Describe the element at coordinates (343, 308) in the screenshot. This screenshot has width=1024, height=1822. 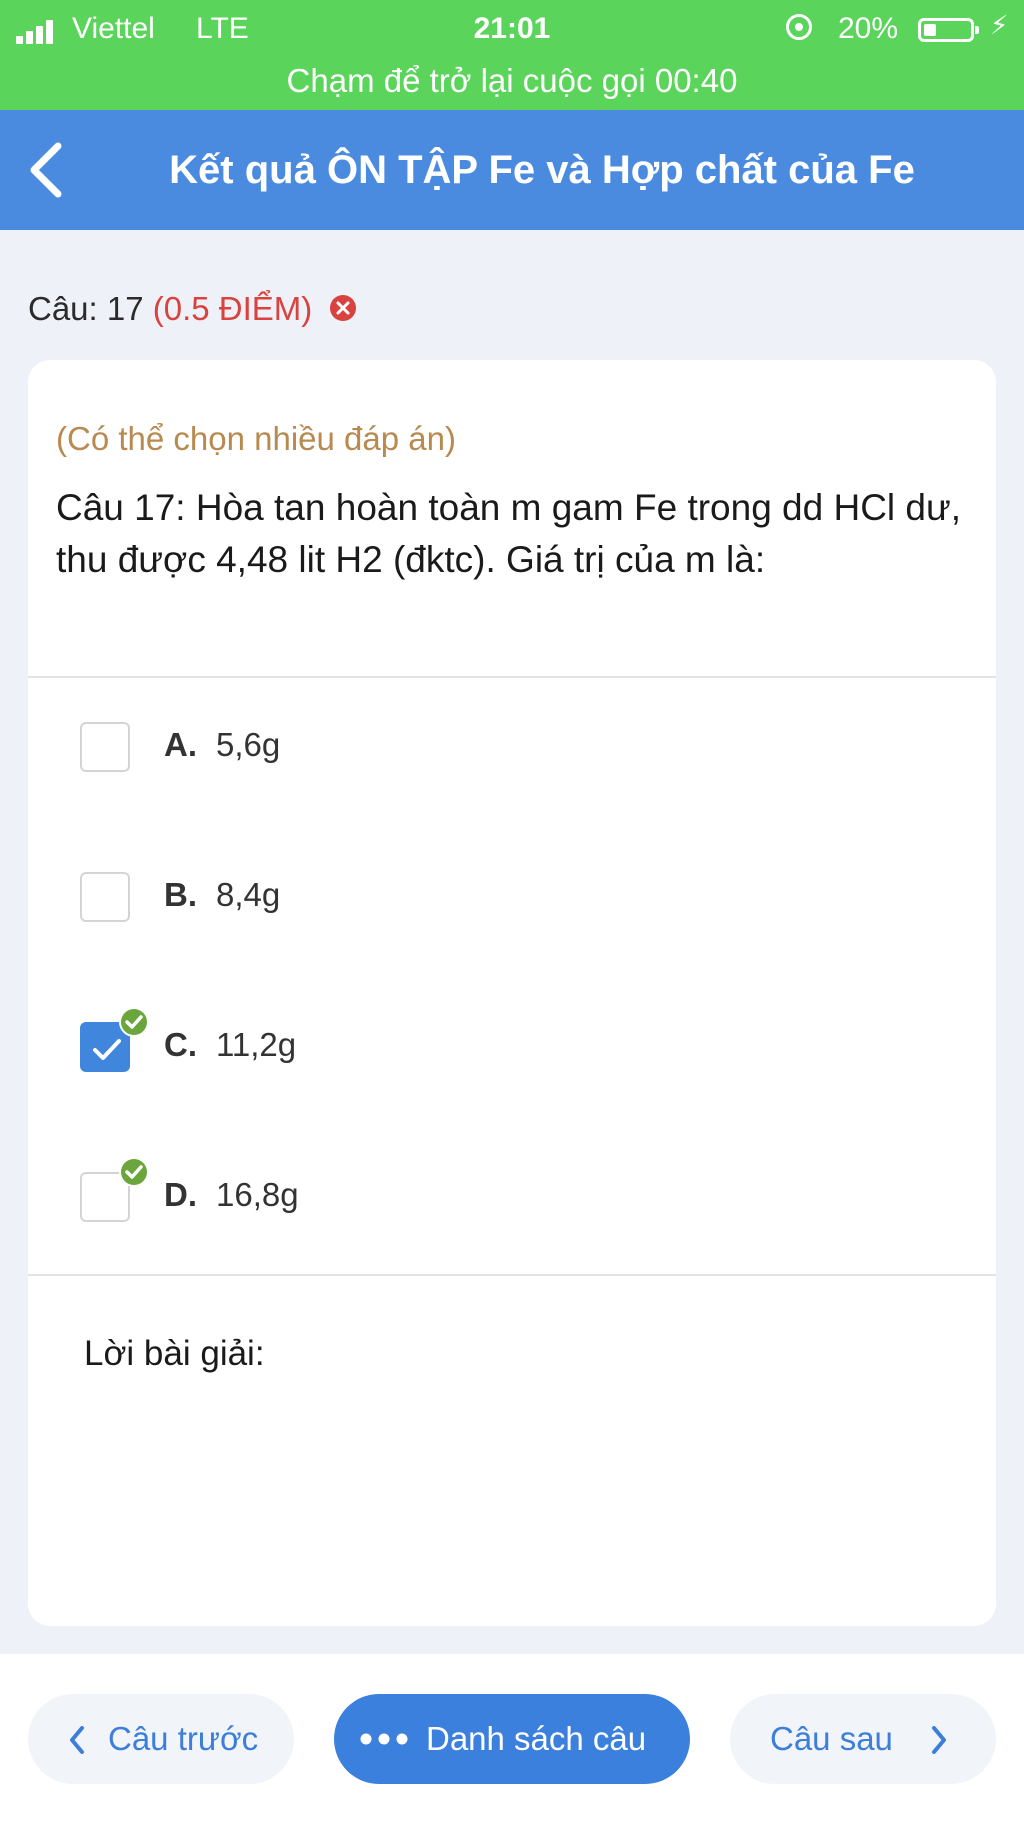
I see `wrong-x-circle-icon` at that location.